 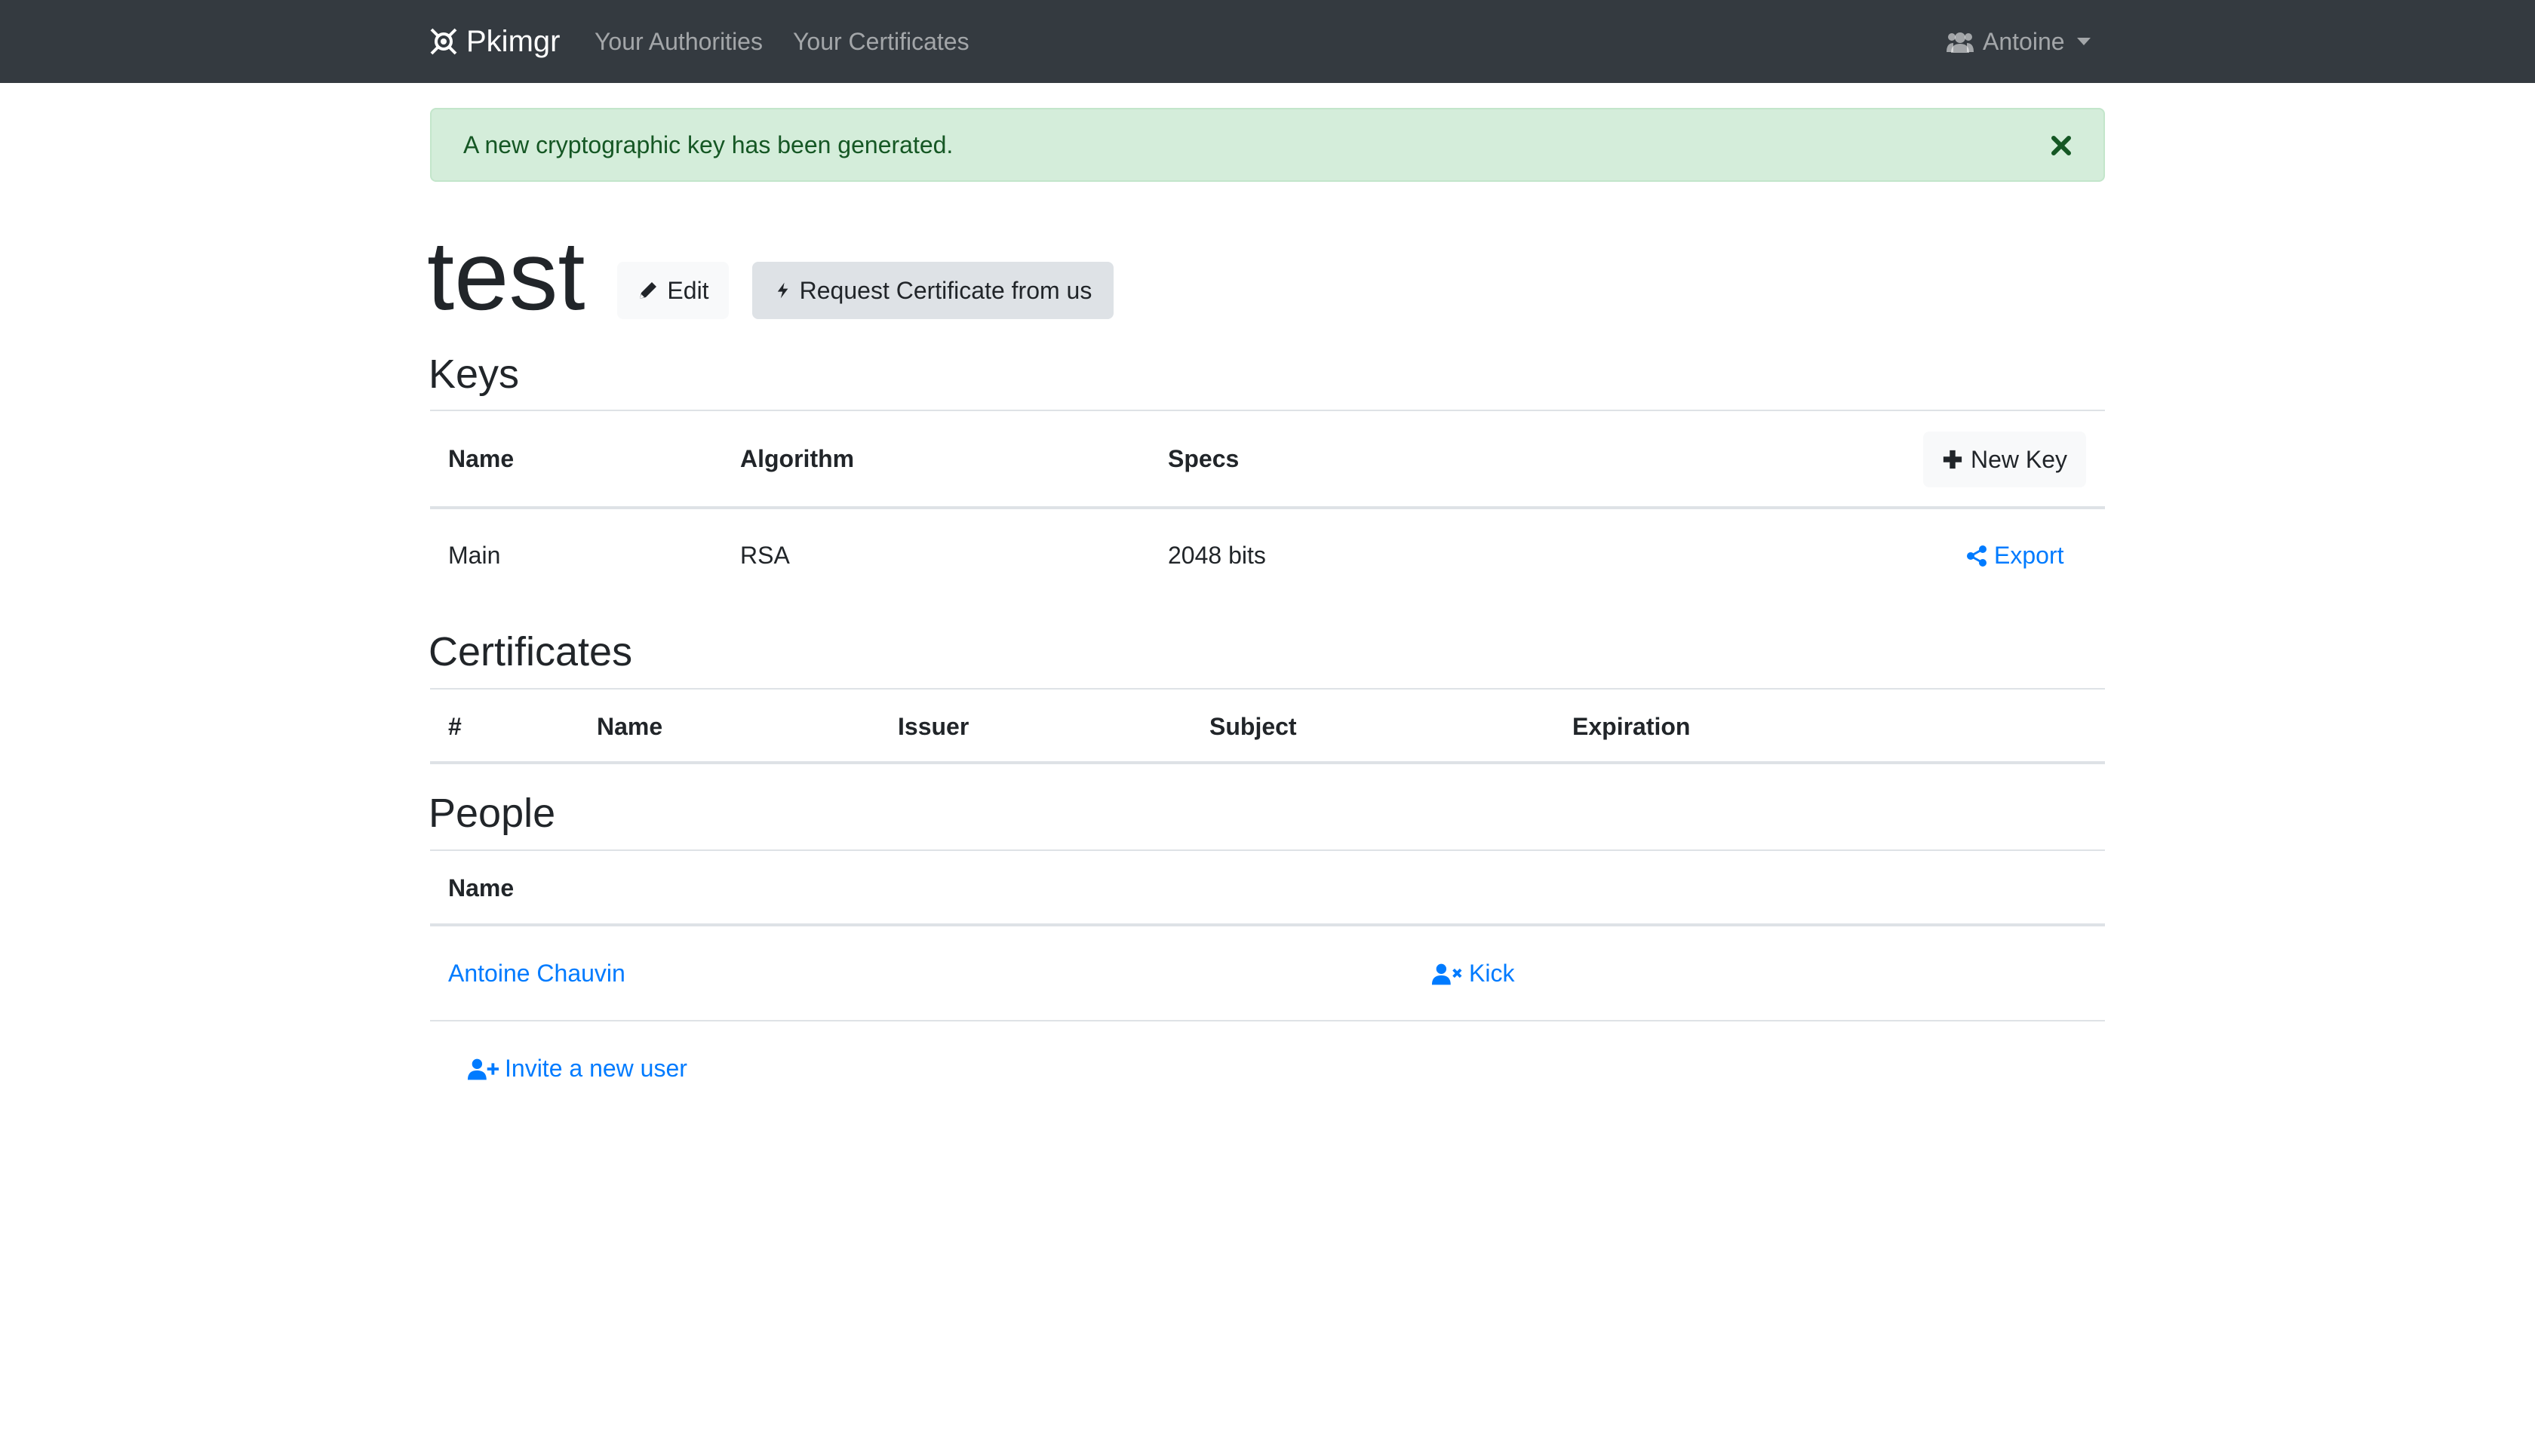 What do you see at coordinates (2024, 41) in the screenshot?
I see `user-name: Antoine` at bounding box center [2024, 41].